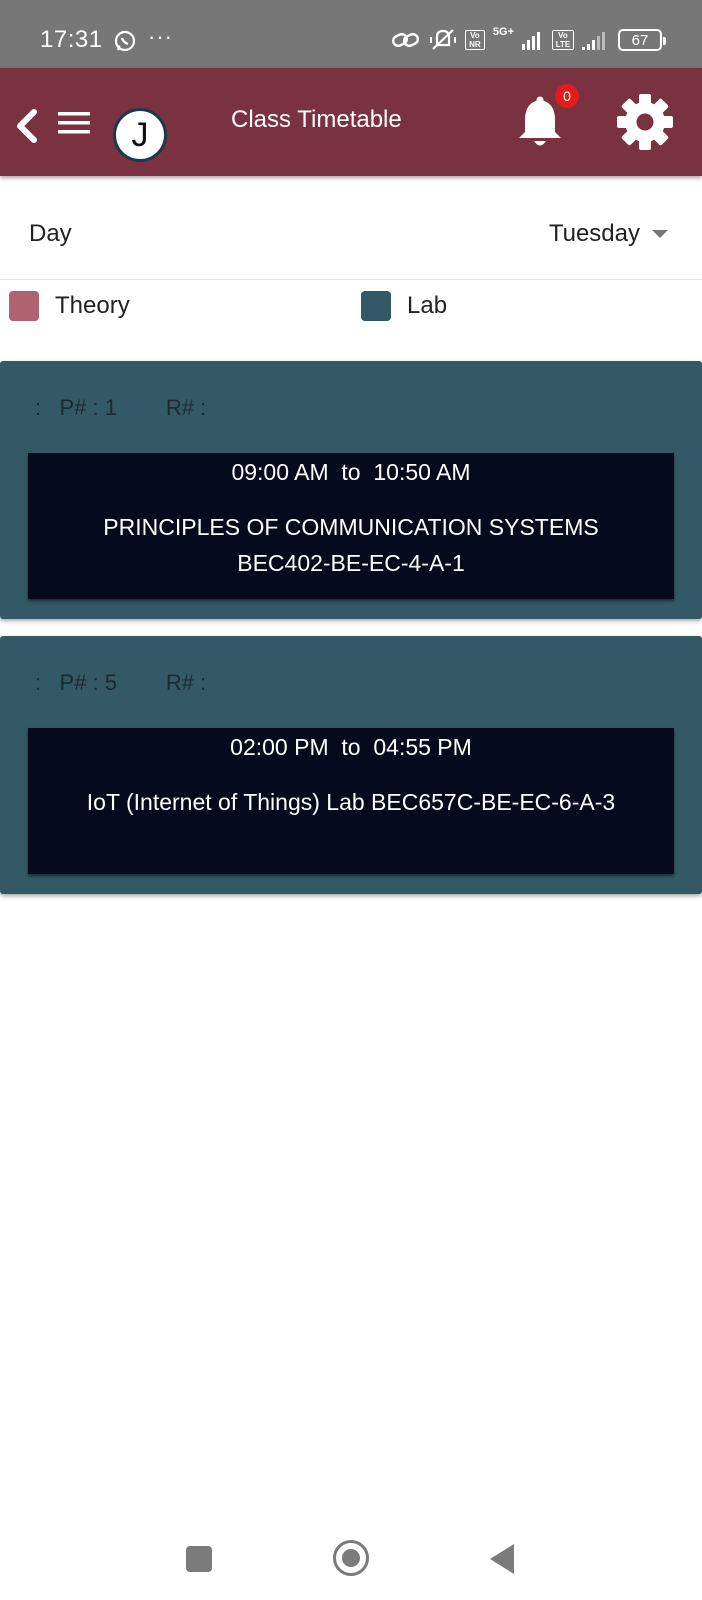 The height and width of the screenshot is (1600, 702). I want to click on legend-label-theory: Theory, so click(92, 305).